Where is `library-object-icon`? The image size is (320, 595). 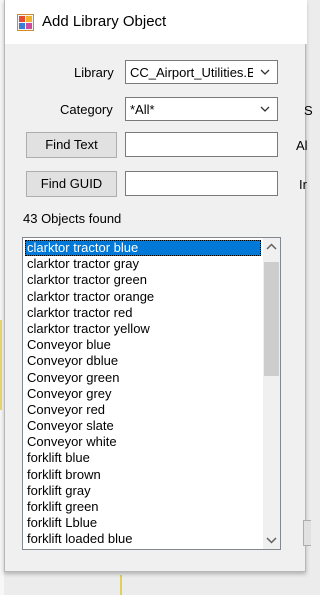
library-object-icon is located at coordinates (25, 22).